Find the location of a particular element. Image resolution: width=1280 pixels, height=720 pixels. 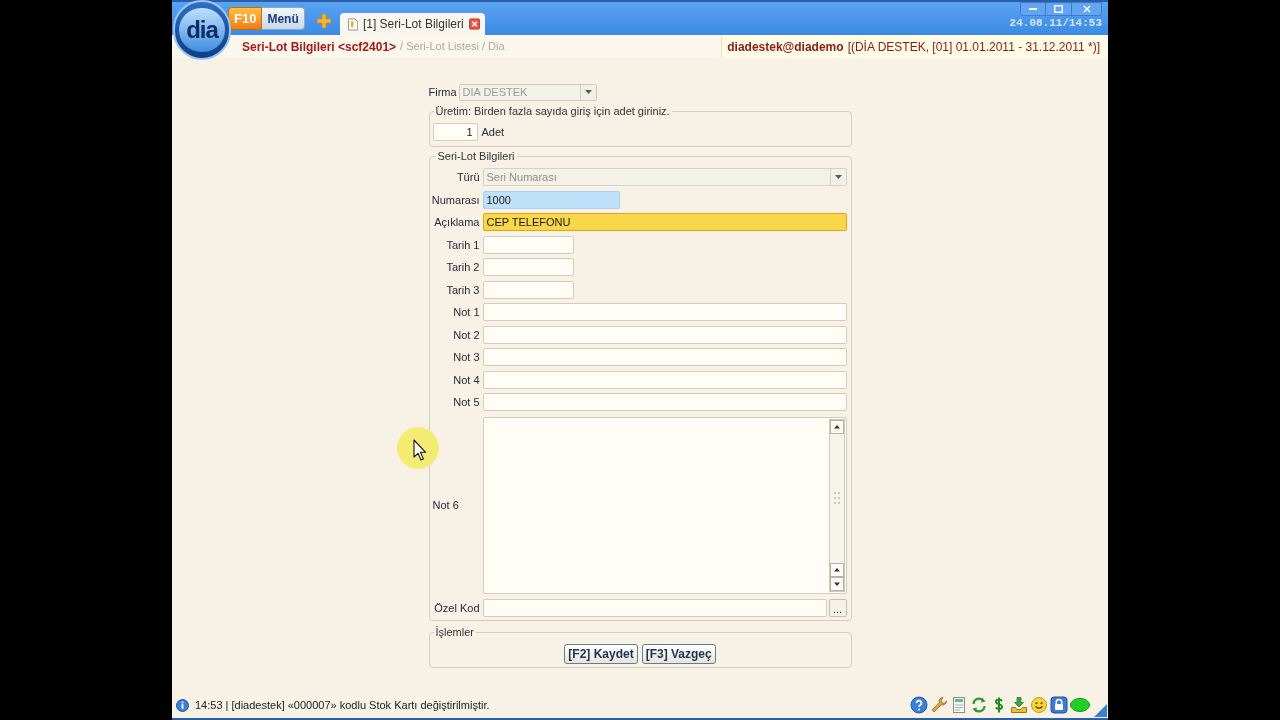

close-button is located at coordinates (1087, 9).